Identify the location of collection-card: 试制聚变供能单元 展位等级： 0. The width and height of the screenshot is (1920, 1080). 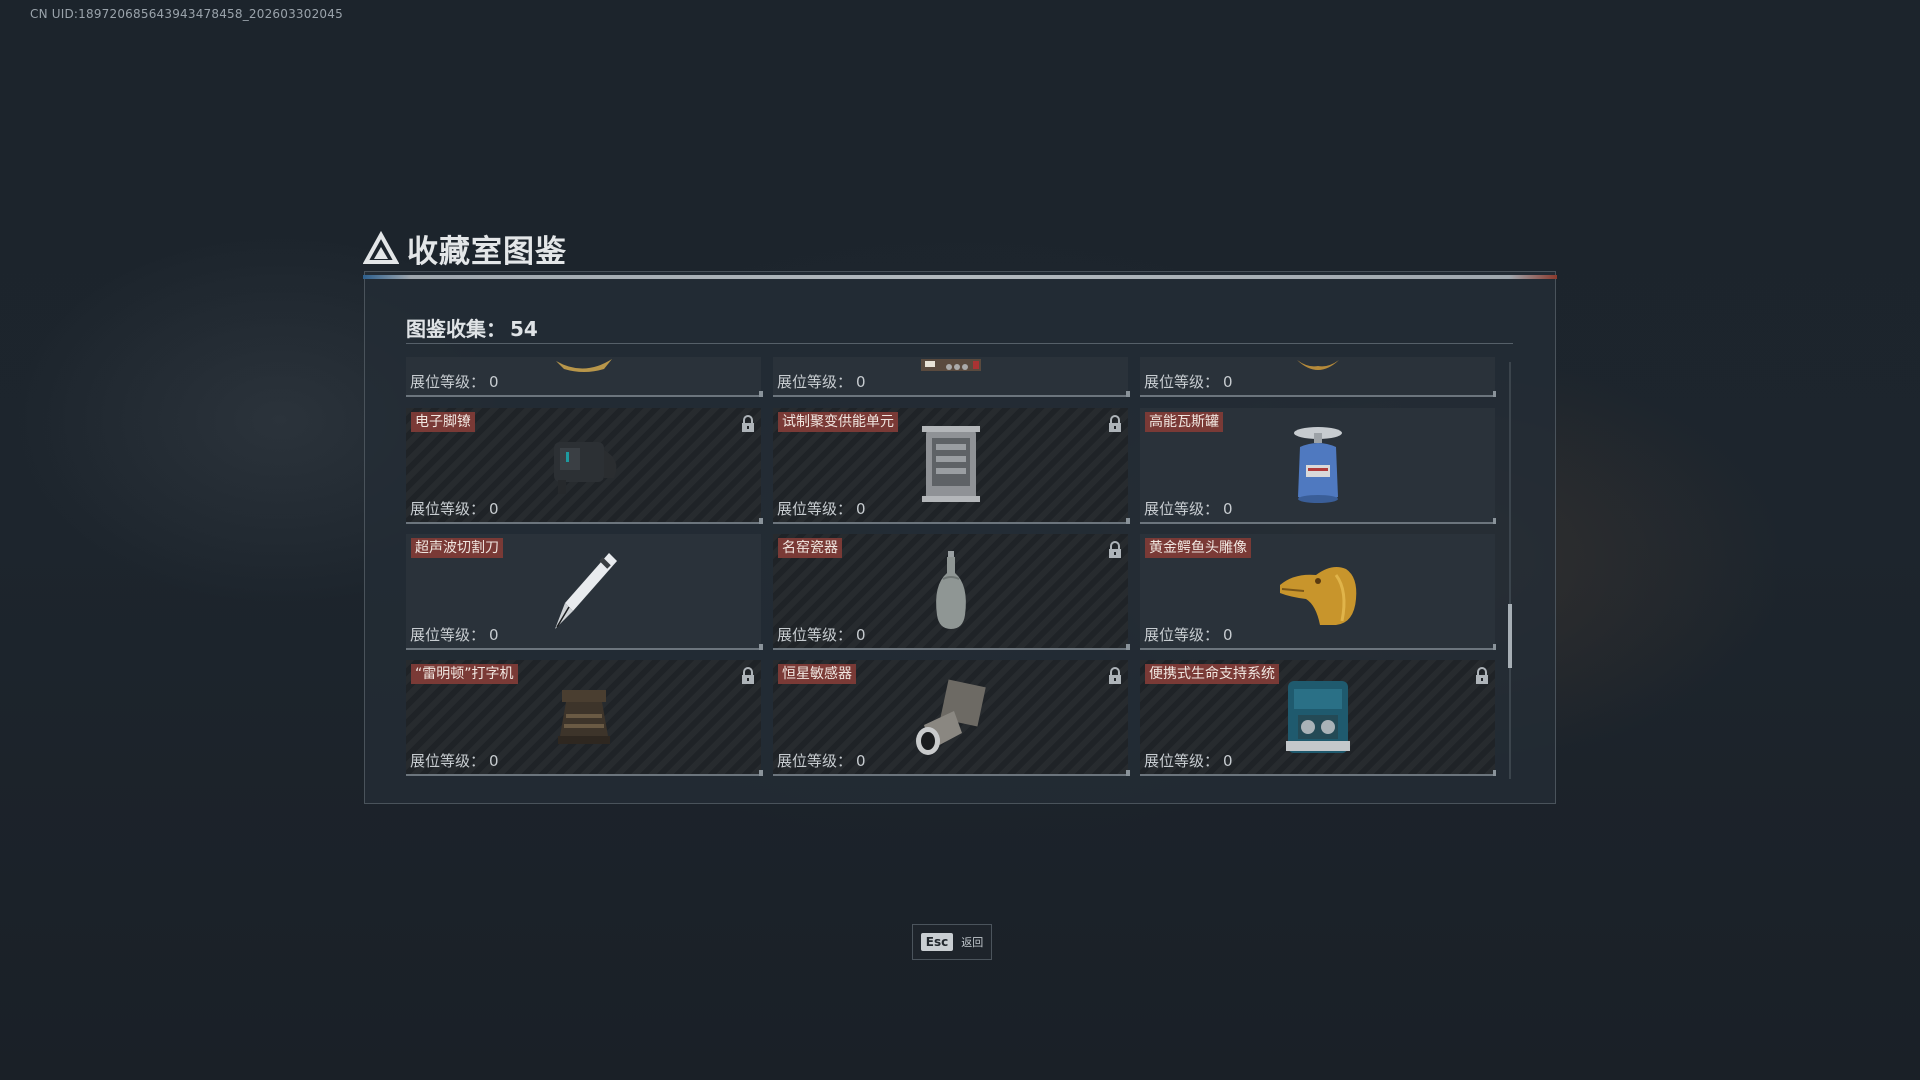
(951, 466).